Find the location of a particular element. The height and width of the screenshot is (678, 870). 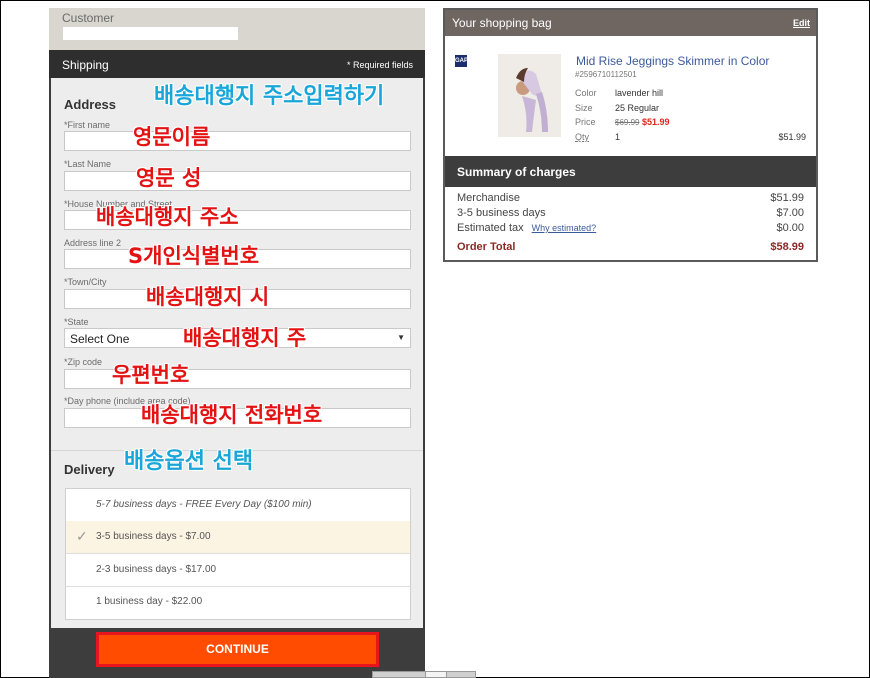

shipping-header: Shipping * Required fields is located at coordinates (237, 64).